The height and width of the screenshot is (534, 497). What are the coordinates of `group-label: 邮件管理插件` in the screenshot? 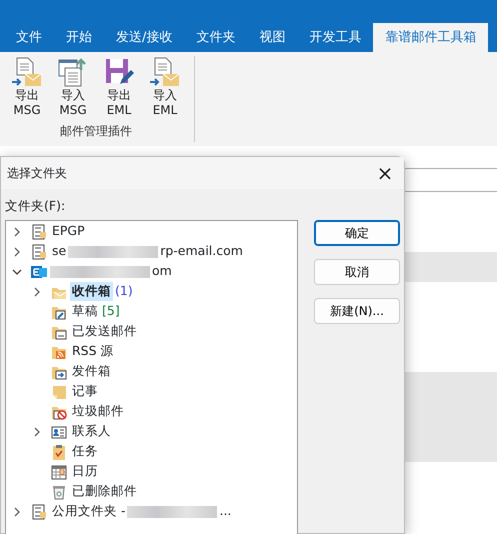 It's located at (96, 131).